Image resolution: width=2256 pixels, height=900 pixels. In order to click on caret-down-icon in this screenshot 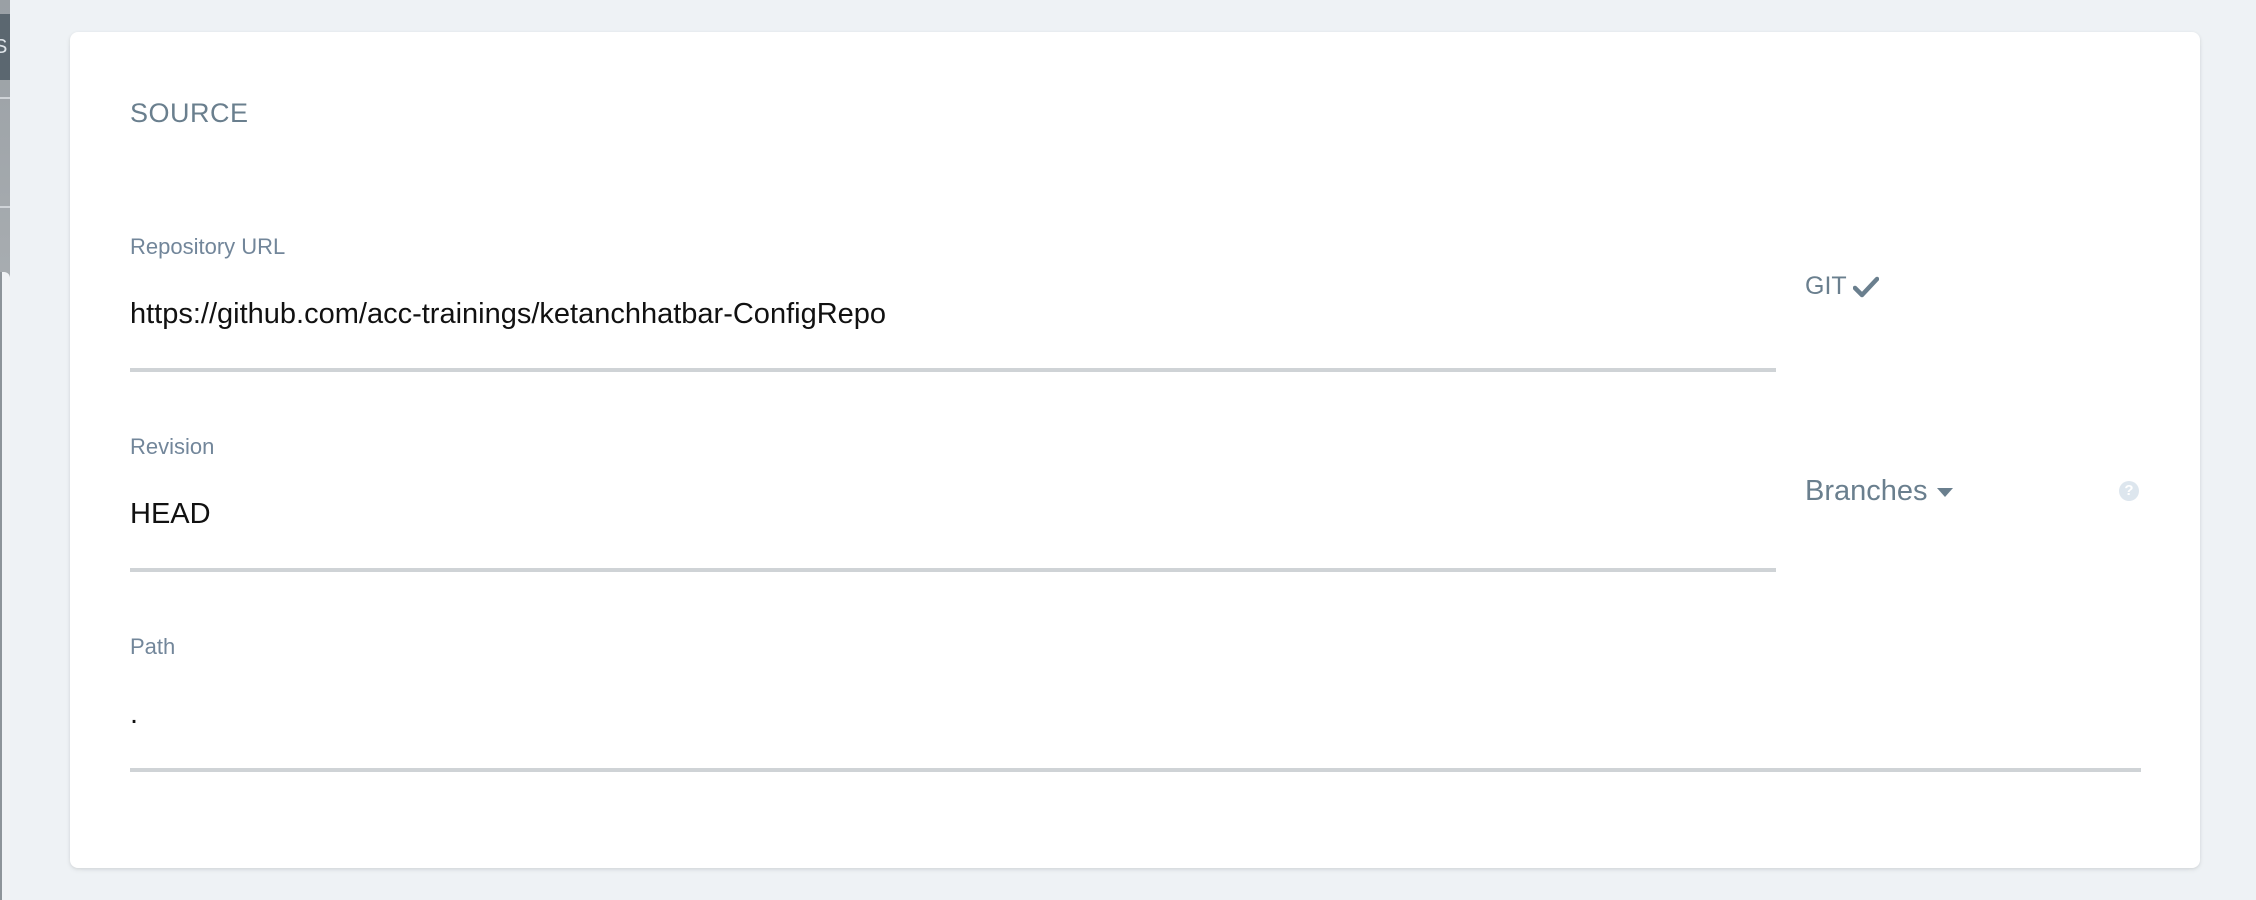, I will do `click(1945, 492)`.